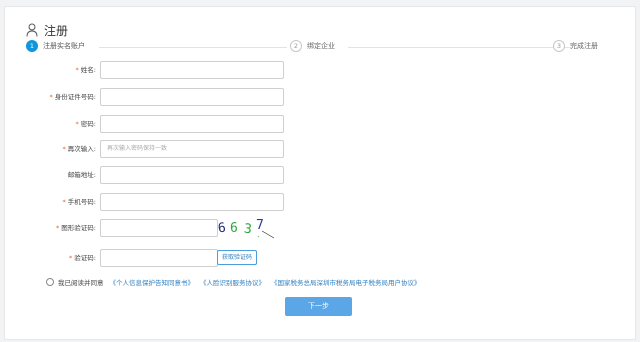  What do you see at coordinates (320, 149) in the screenshot?
I see `confirm-row: * 再次输入: 再次输入密码保持一致` at bounding box center [320, 149].